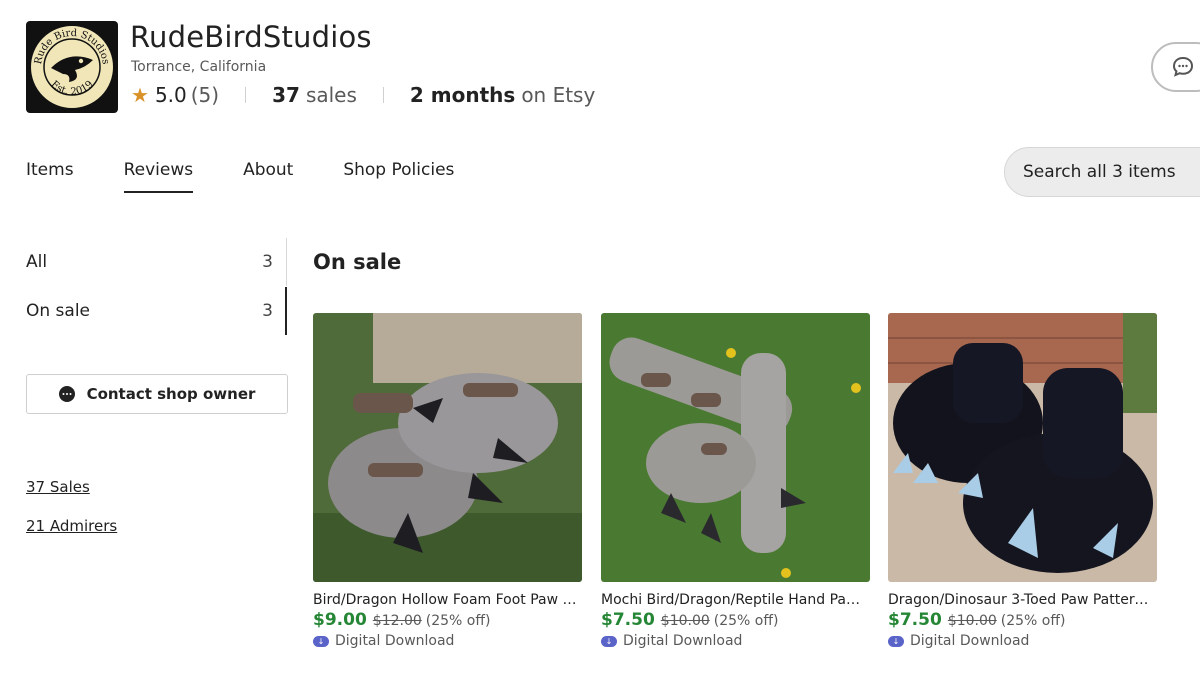  What do you see at coordinates (398, 176) in the screenshot?
I see `tab-shop-policies: Shop Policies` at bounding box center [398, 176].